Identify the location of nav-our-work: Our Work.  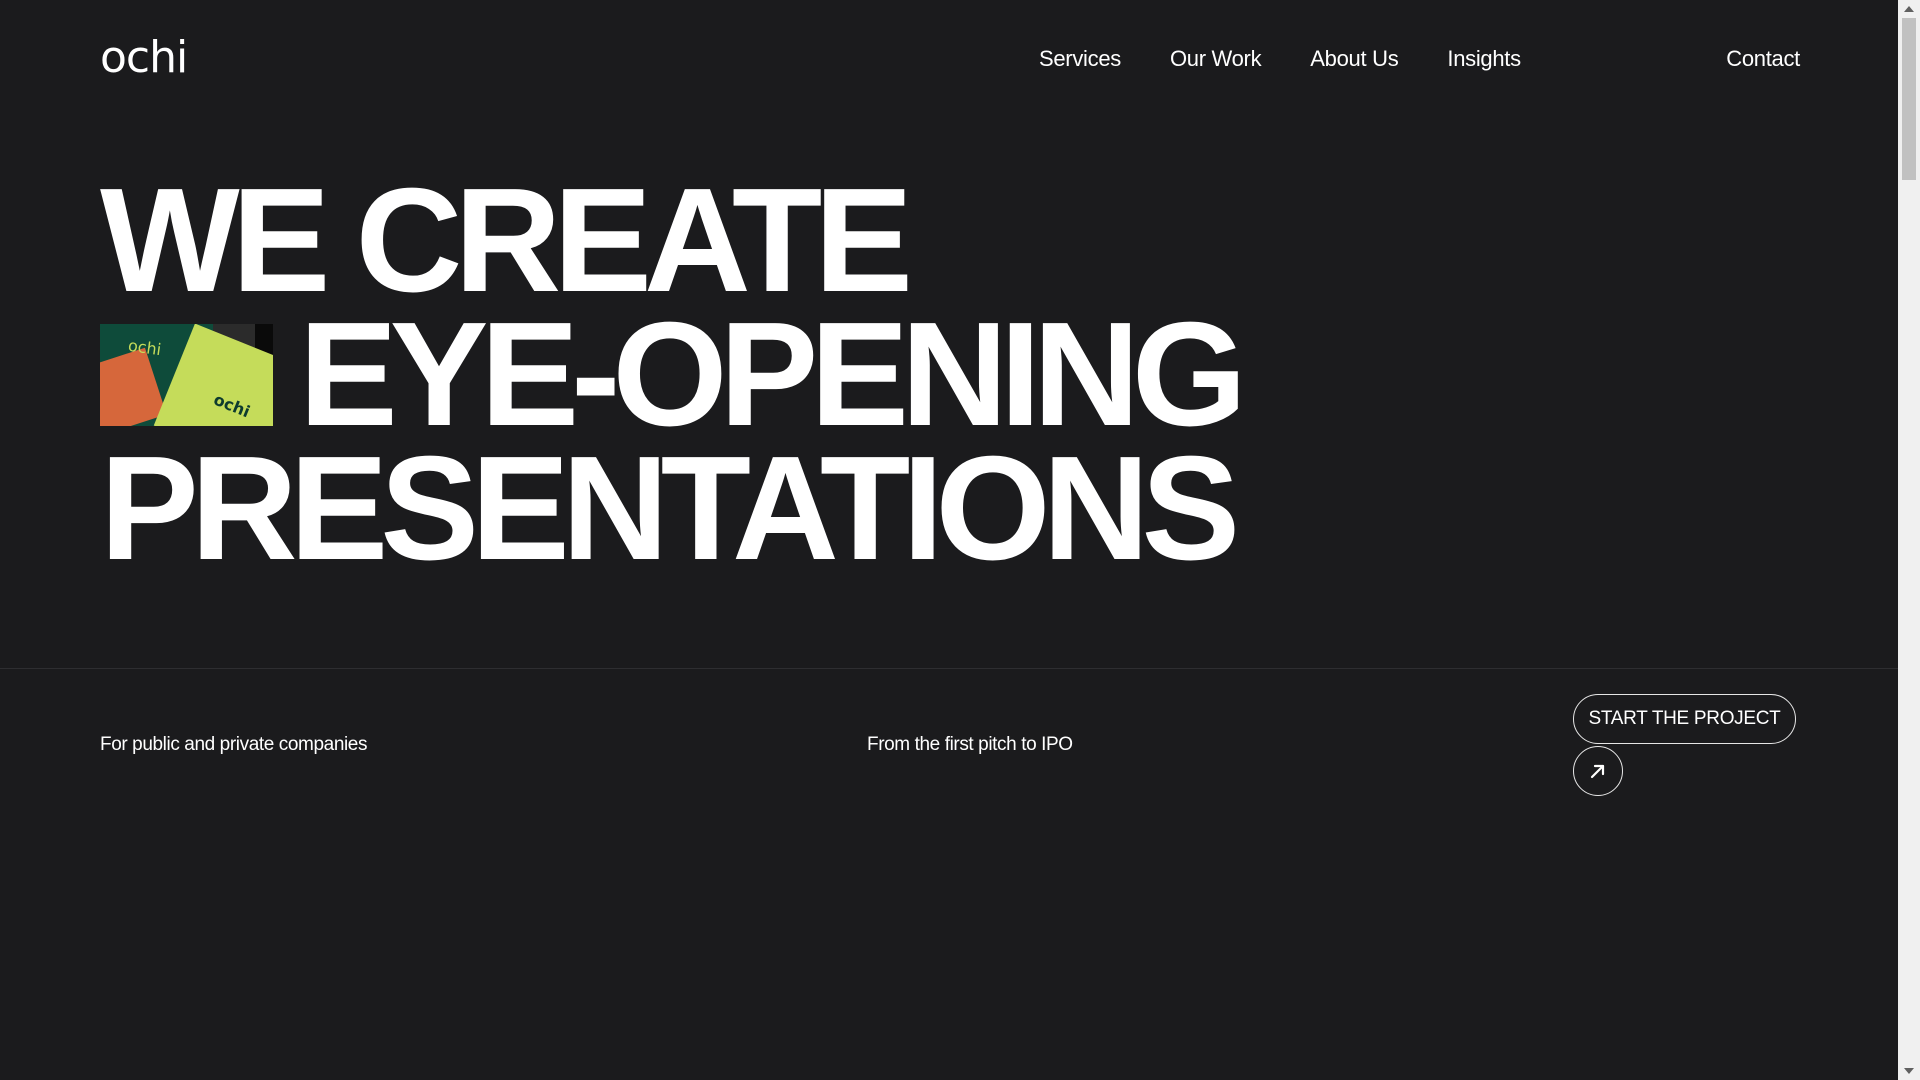
(1216, 59).